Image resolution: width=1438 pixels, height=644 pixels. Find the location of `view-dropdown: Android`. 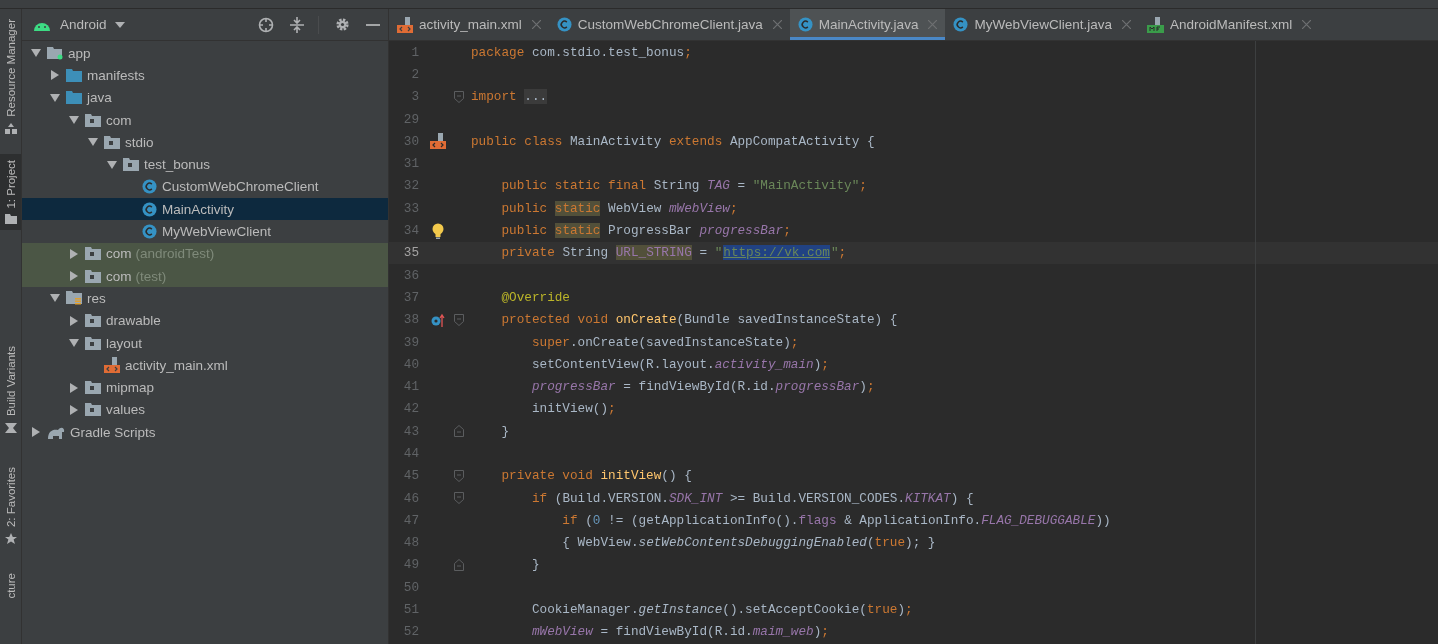

view-dropdown: Android is located at coordinates (92, 24).